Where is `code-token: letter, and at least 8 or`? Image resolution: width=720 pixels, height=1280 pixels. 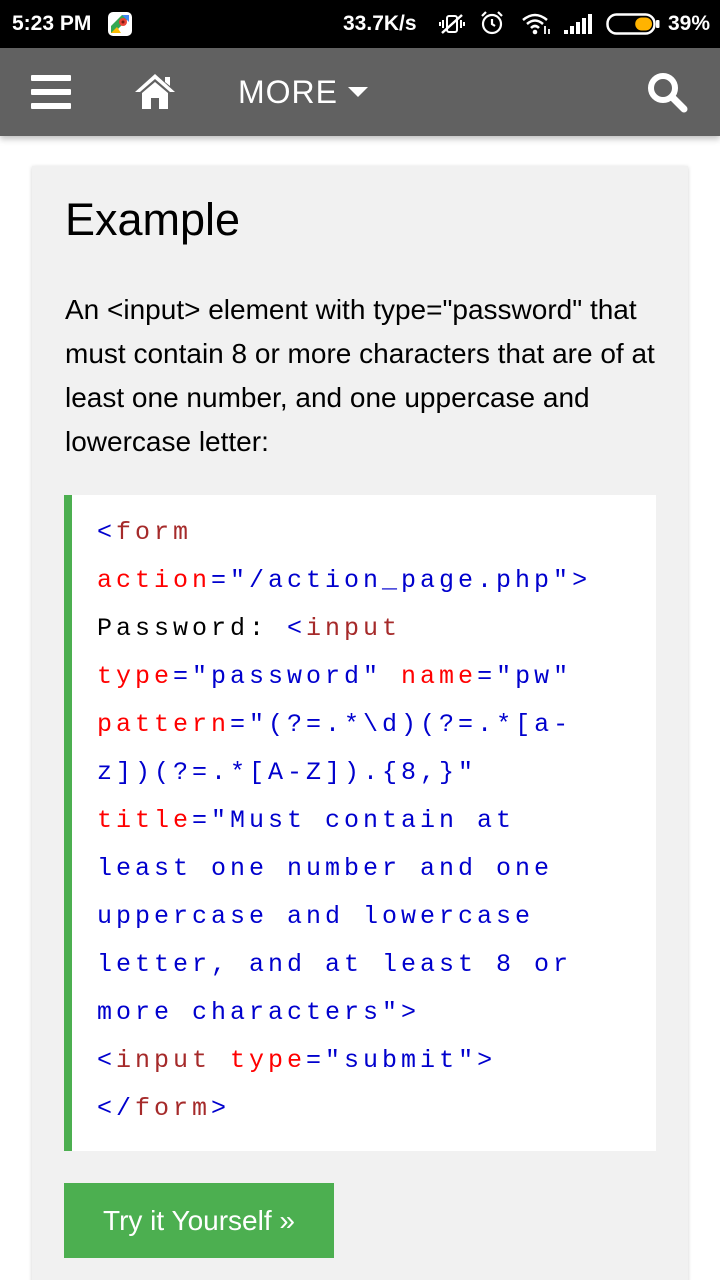
code-token: letter, and at least 8 or is located at coordinates (335, 964).